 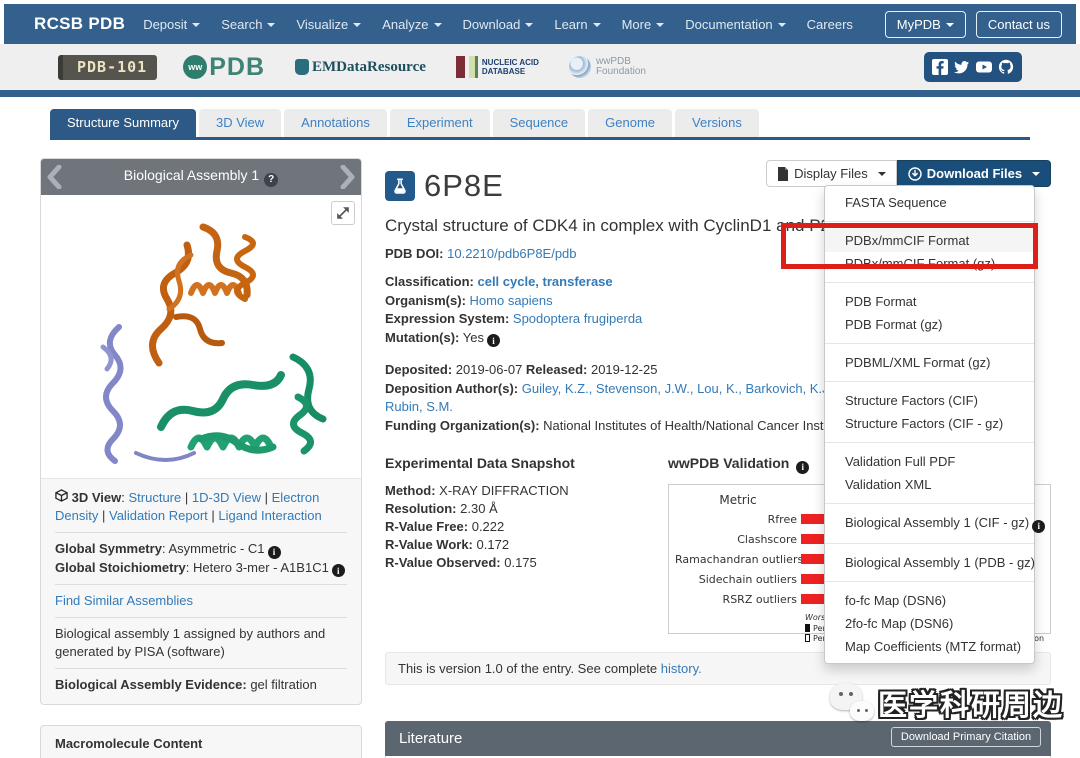 What do you see at coordinates (929, 600) in the screenshot?
I see `menu-item-fo-fc-map-dsn6: fo-fc Map (DSN6)` at bounding box center [929, 600].